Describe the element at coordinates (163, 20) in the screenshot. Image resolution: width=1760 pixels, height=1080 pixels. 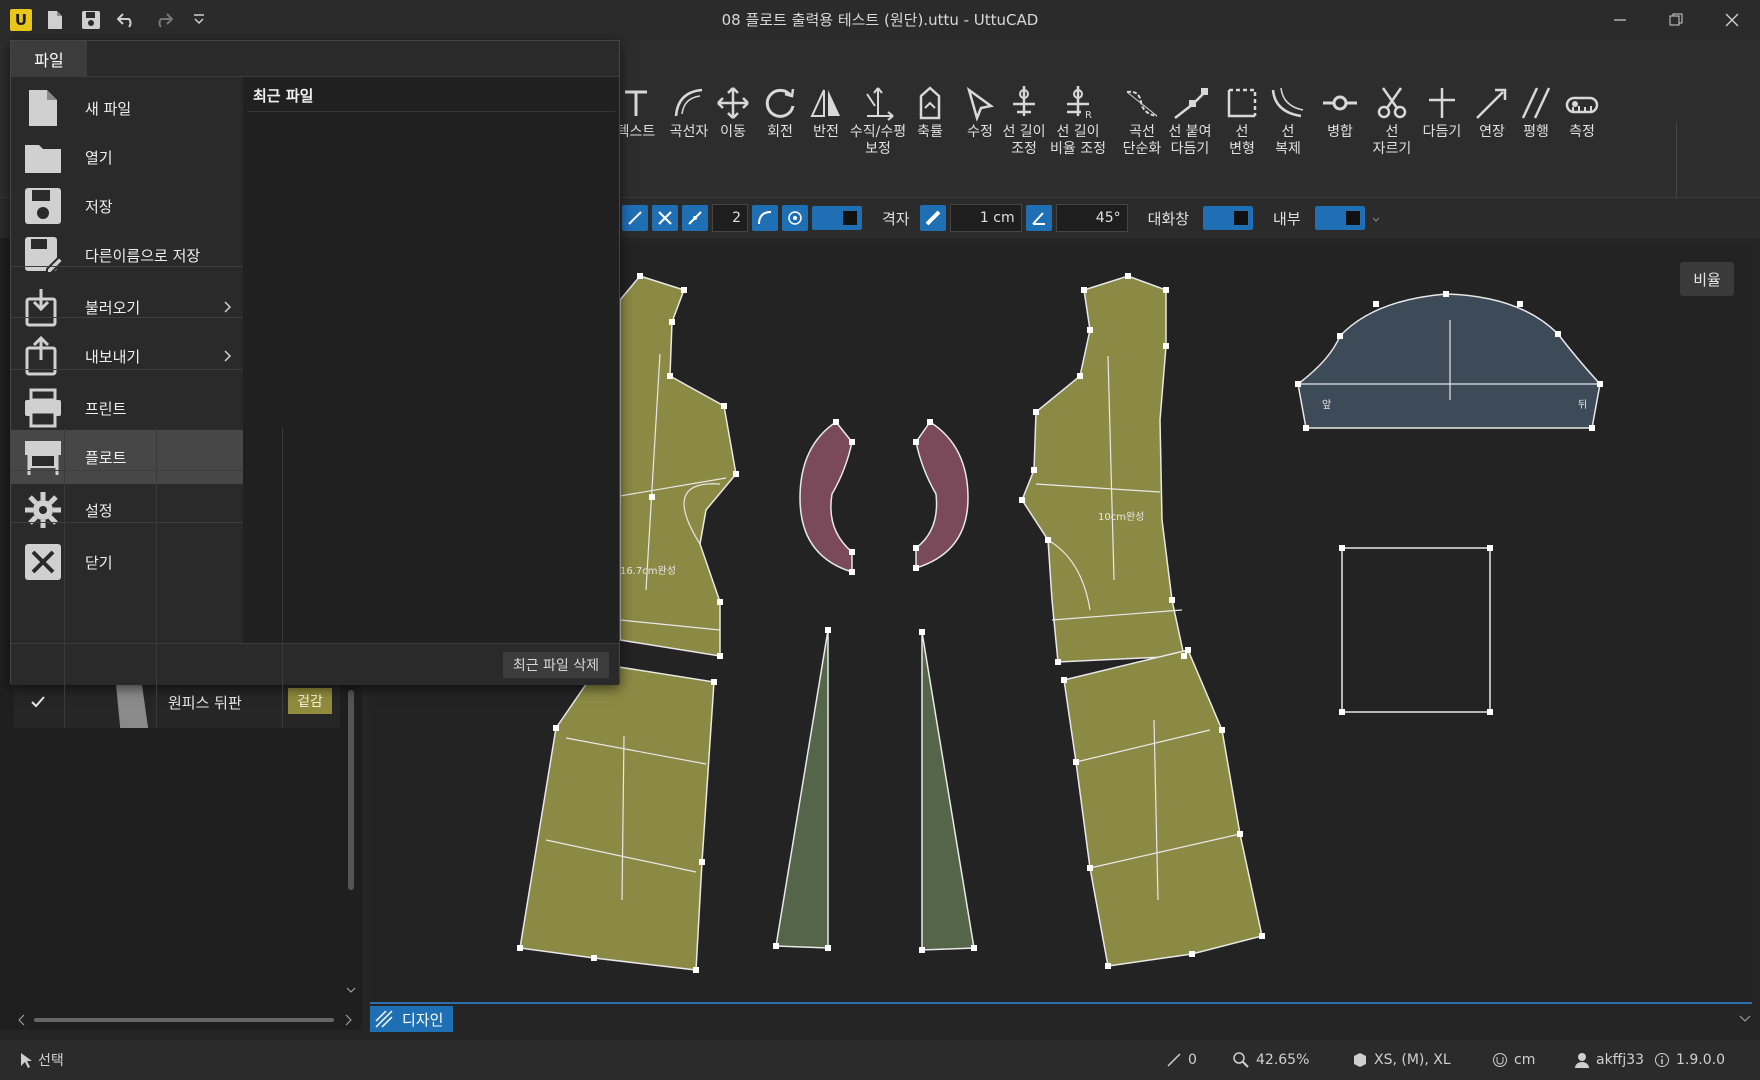
I see `redo-icon` at that location.